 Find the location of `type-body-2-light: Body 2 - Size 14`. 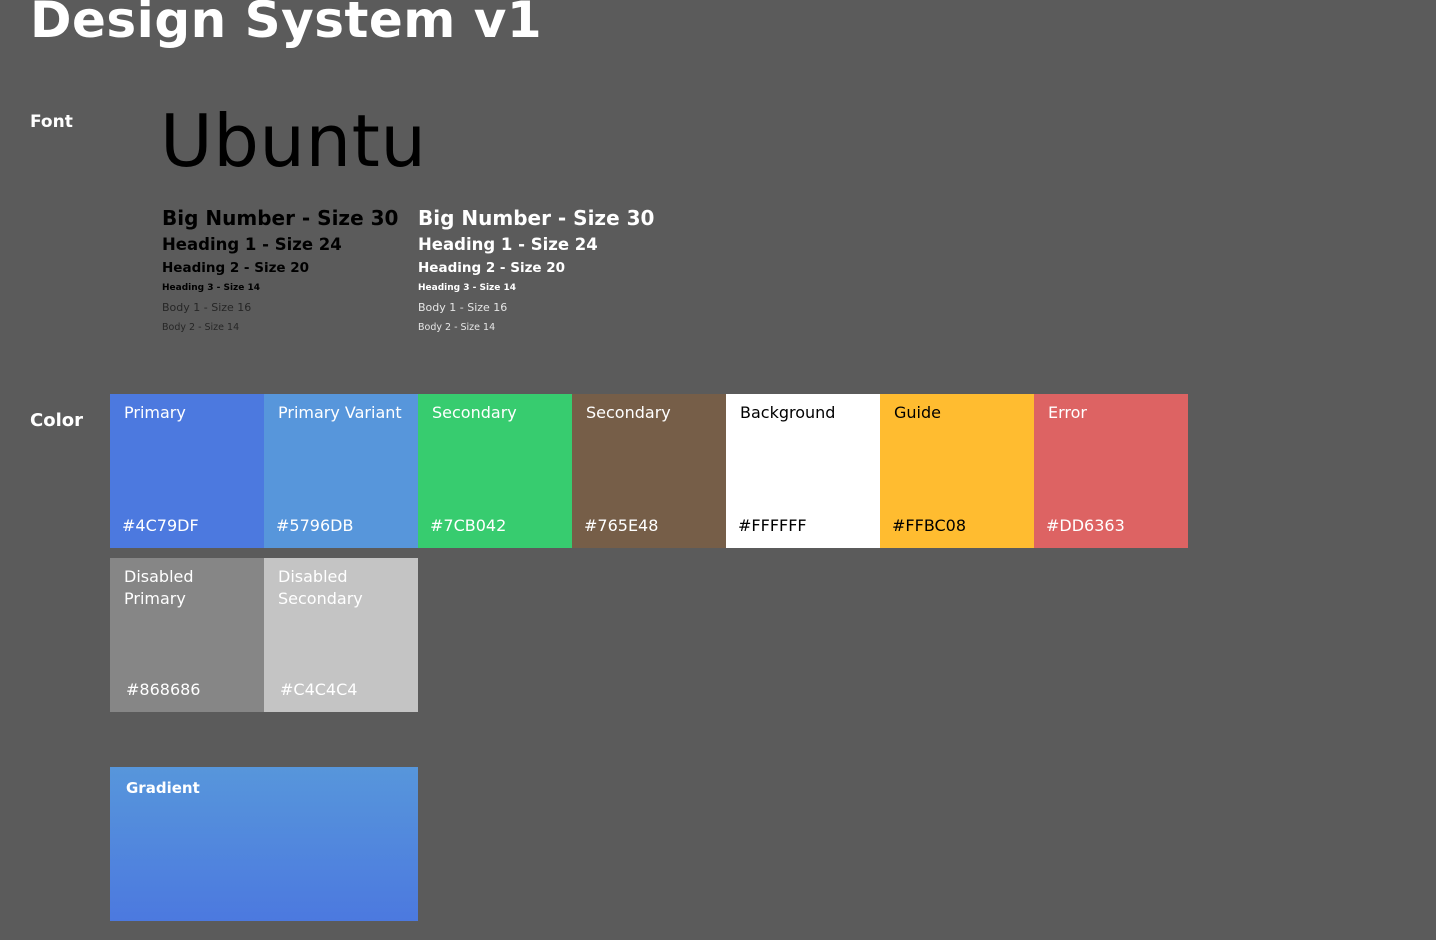

type-body-2-light: Body 2 - Size 14 is located at coordinates (457, 327).